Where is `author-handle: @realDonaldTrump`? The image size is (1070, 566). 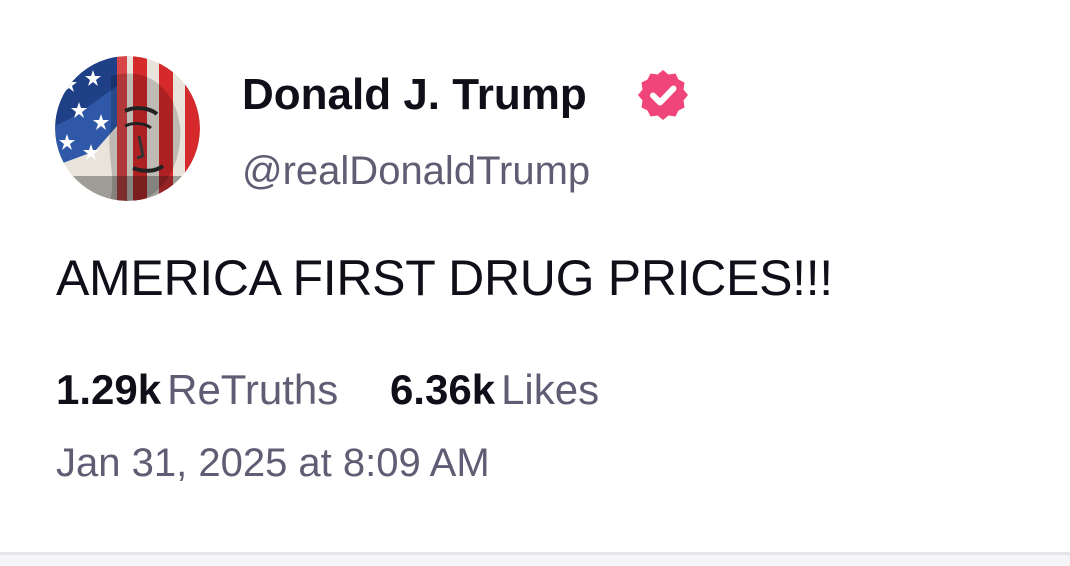 author-handle: @realDonaldTrump is located at coordinates (416, 171).